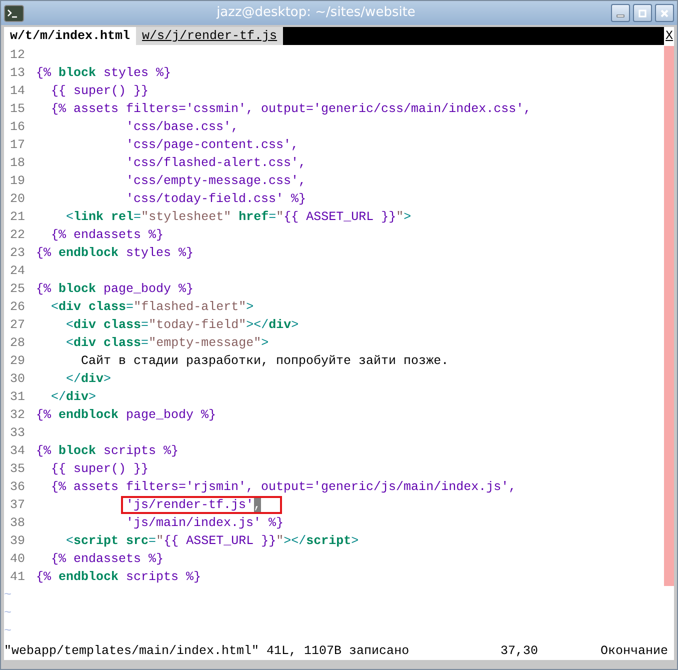 The image size is (678, 670). What do you see at coordinates (291, 109) in the screenshot?
I see `code-token: {% assets filters='cssmin', output='generic/css/main/index.css',` at bounding box center [291, 109].